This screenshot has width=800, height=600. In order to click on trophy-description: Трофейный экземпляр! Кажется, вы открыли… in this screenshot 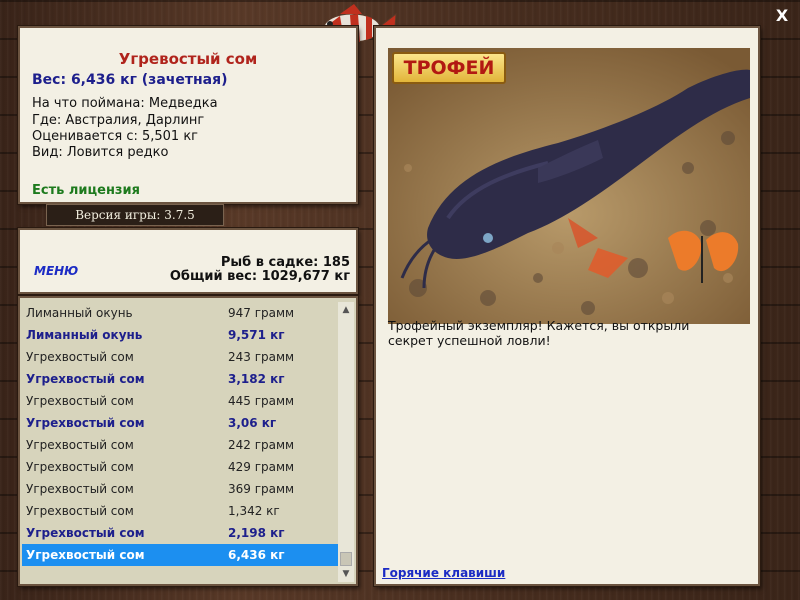, I will do `click(539, 333)`.